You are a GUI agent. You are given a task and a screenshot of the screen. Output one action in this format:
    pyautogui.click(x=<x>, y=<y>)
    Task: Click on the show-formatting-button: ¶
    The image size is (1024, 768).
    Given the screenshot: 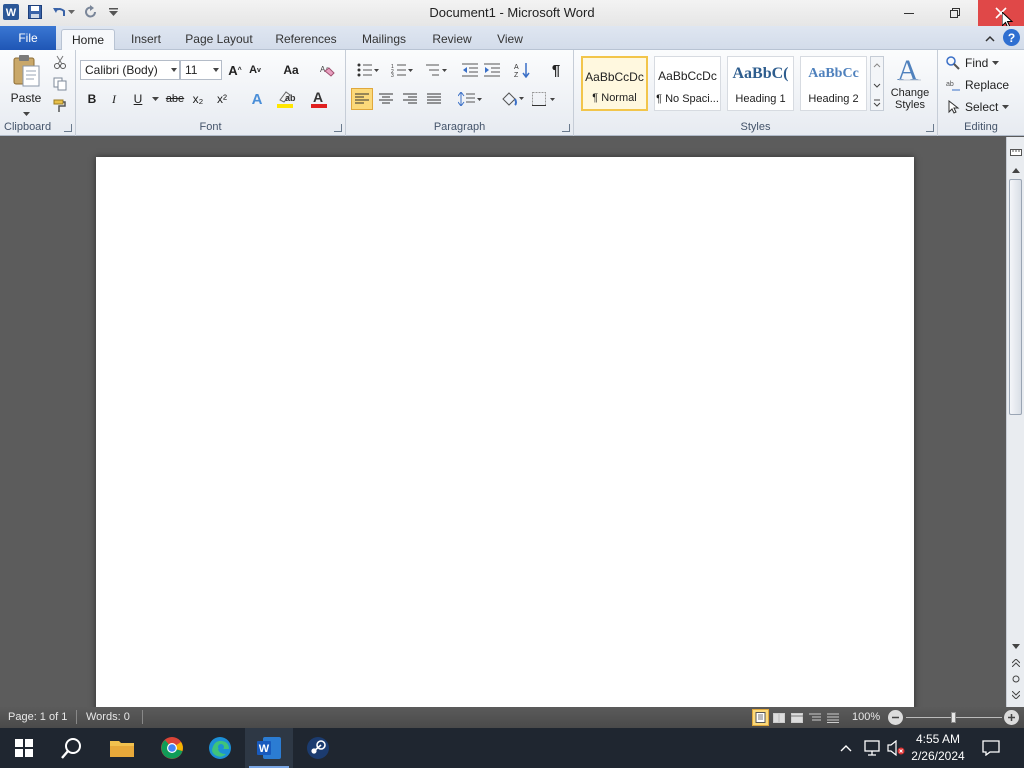 What is the action you would take?
    pyautogui.click(x=556, y=70)
    